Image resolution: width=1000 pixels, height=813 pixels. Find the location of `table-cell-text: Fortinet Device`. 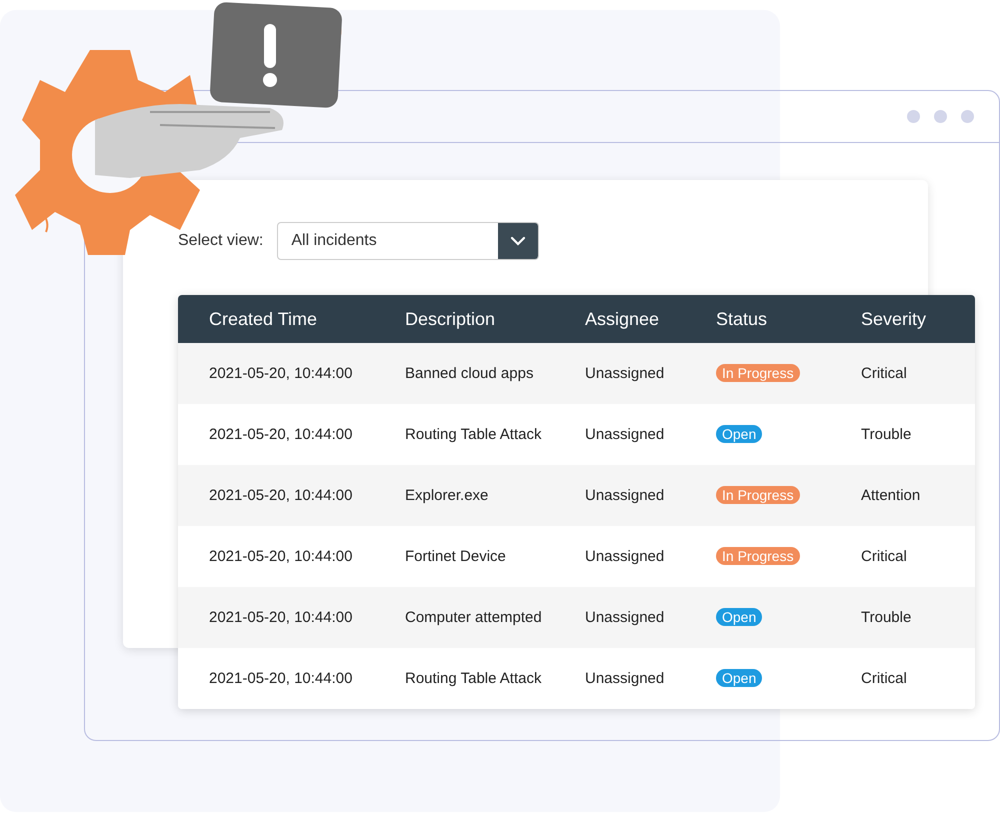

table-cell-text: Fortinet Device is located at coordinates (456, 556).